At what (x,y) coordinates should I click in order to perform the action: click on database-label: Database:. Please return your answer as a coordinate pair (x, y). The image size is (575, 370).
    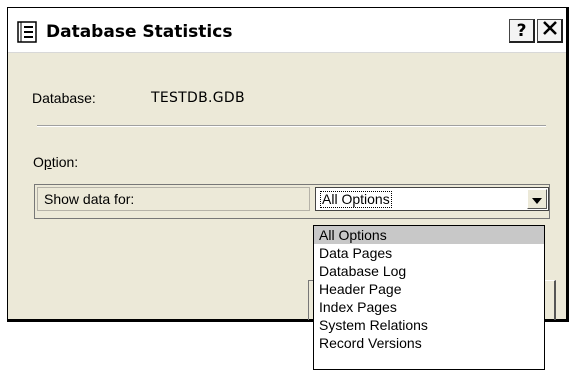
    Looking at the image, I should click on (64, 98).